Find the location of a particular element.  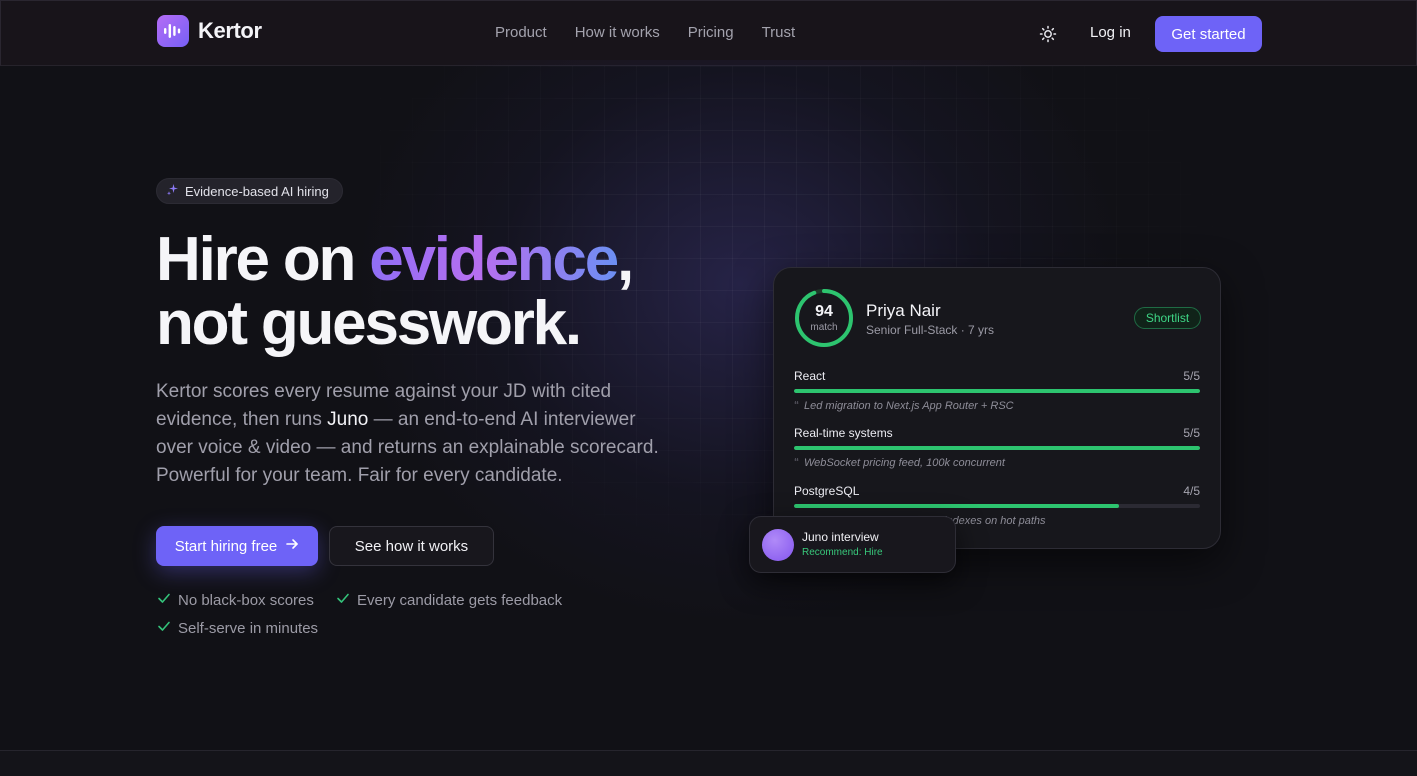

evidence-text: WebSocket pricing feed, 100k concurrent is located at coordinates (904, 463).